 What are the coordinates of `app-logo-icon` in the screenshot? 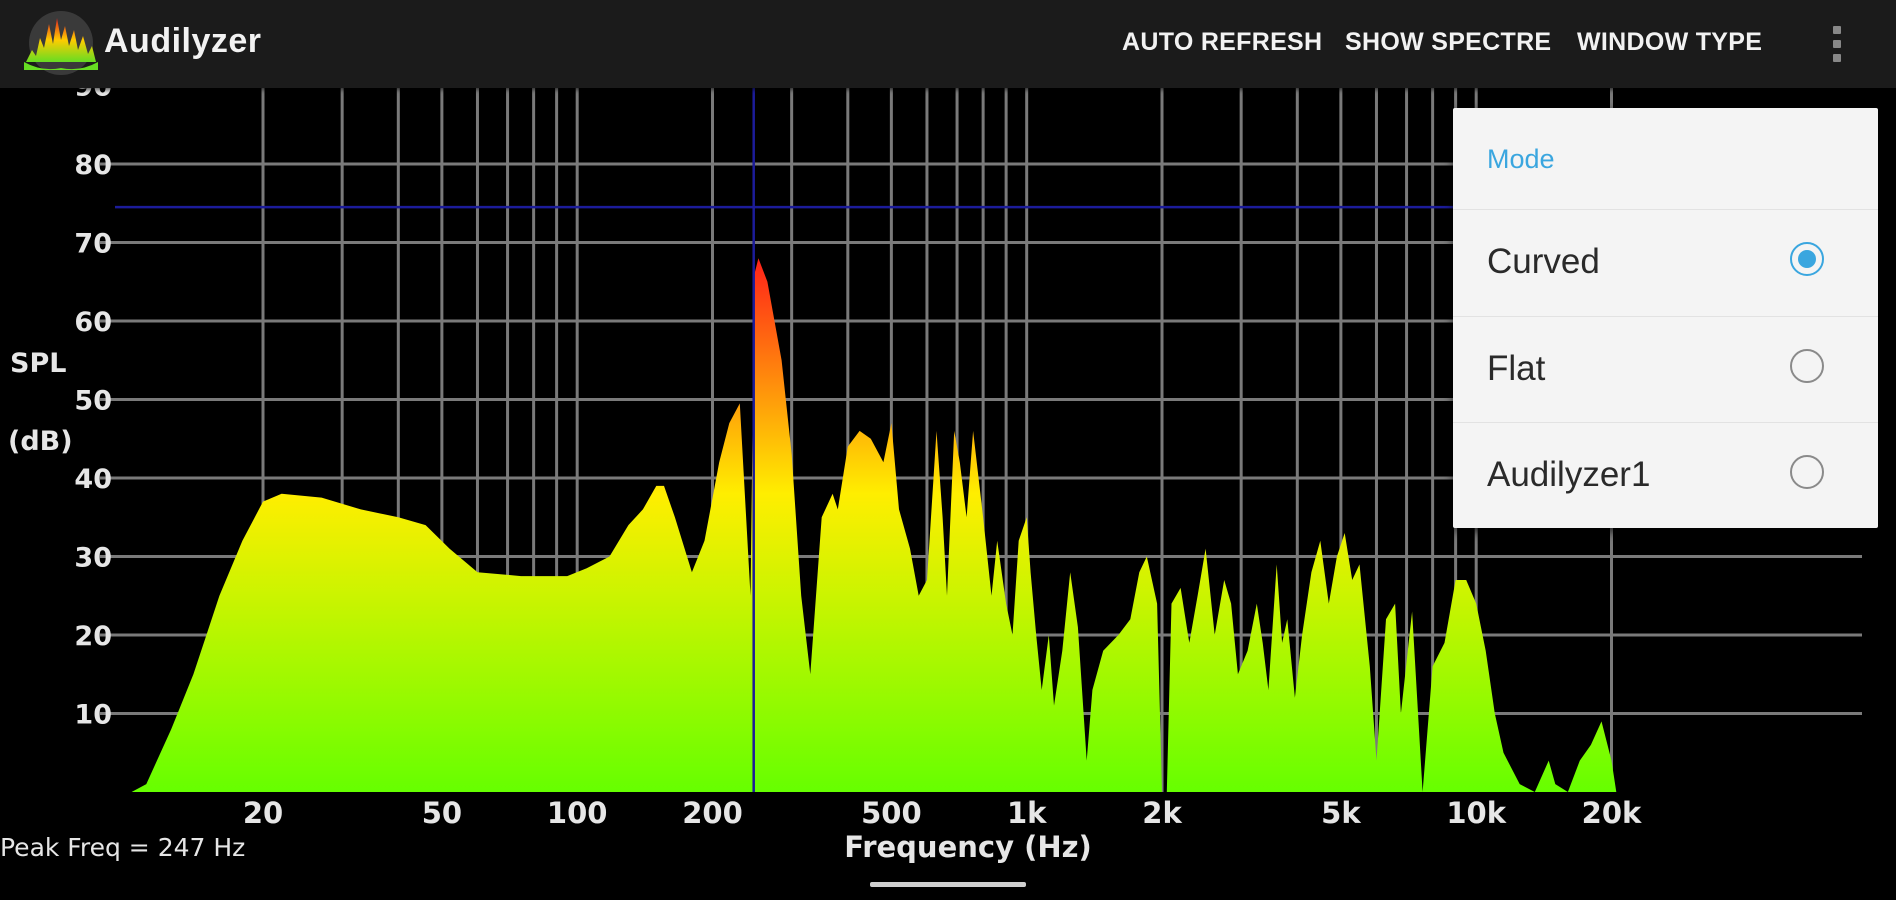 It's located at (61, 43).